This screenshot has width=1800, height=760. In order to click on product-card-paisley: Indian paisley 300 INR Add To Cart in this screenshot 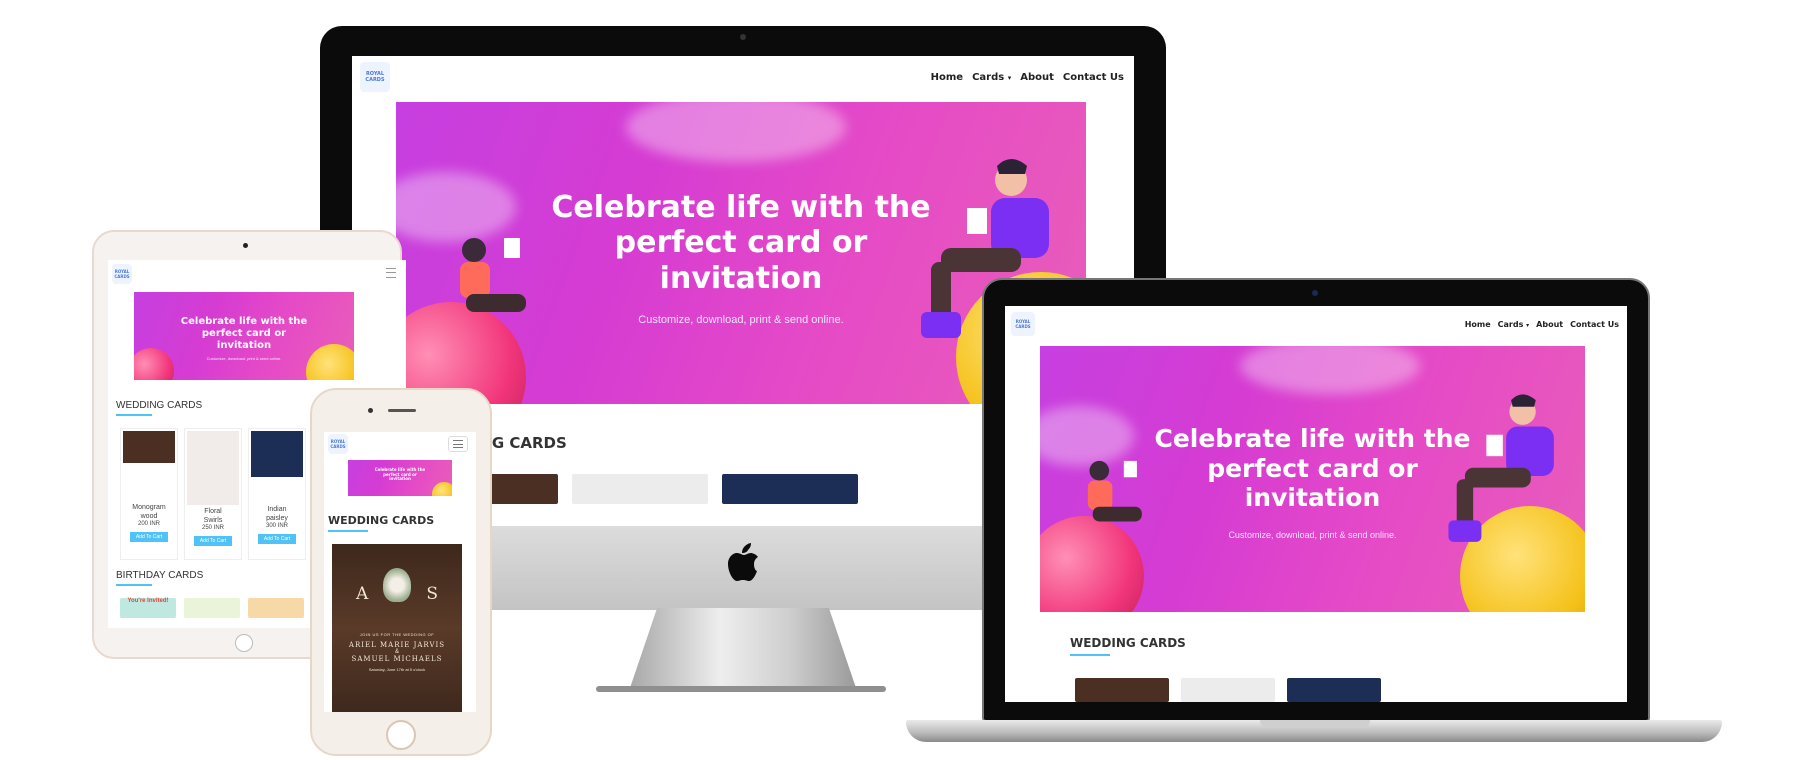, I will do `click(277, 494)`.